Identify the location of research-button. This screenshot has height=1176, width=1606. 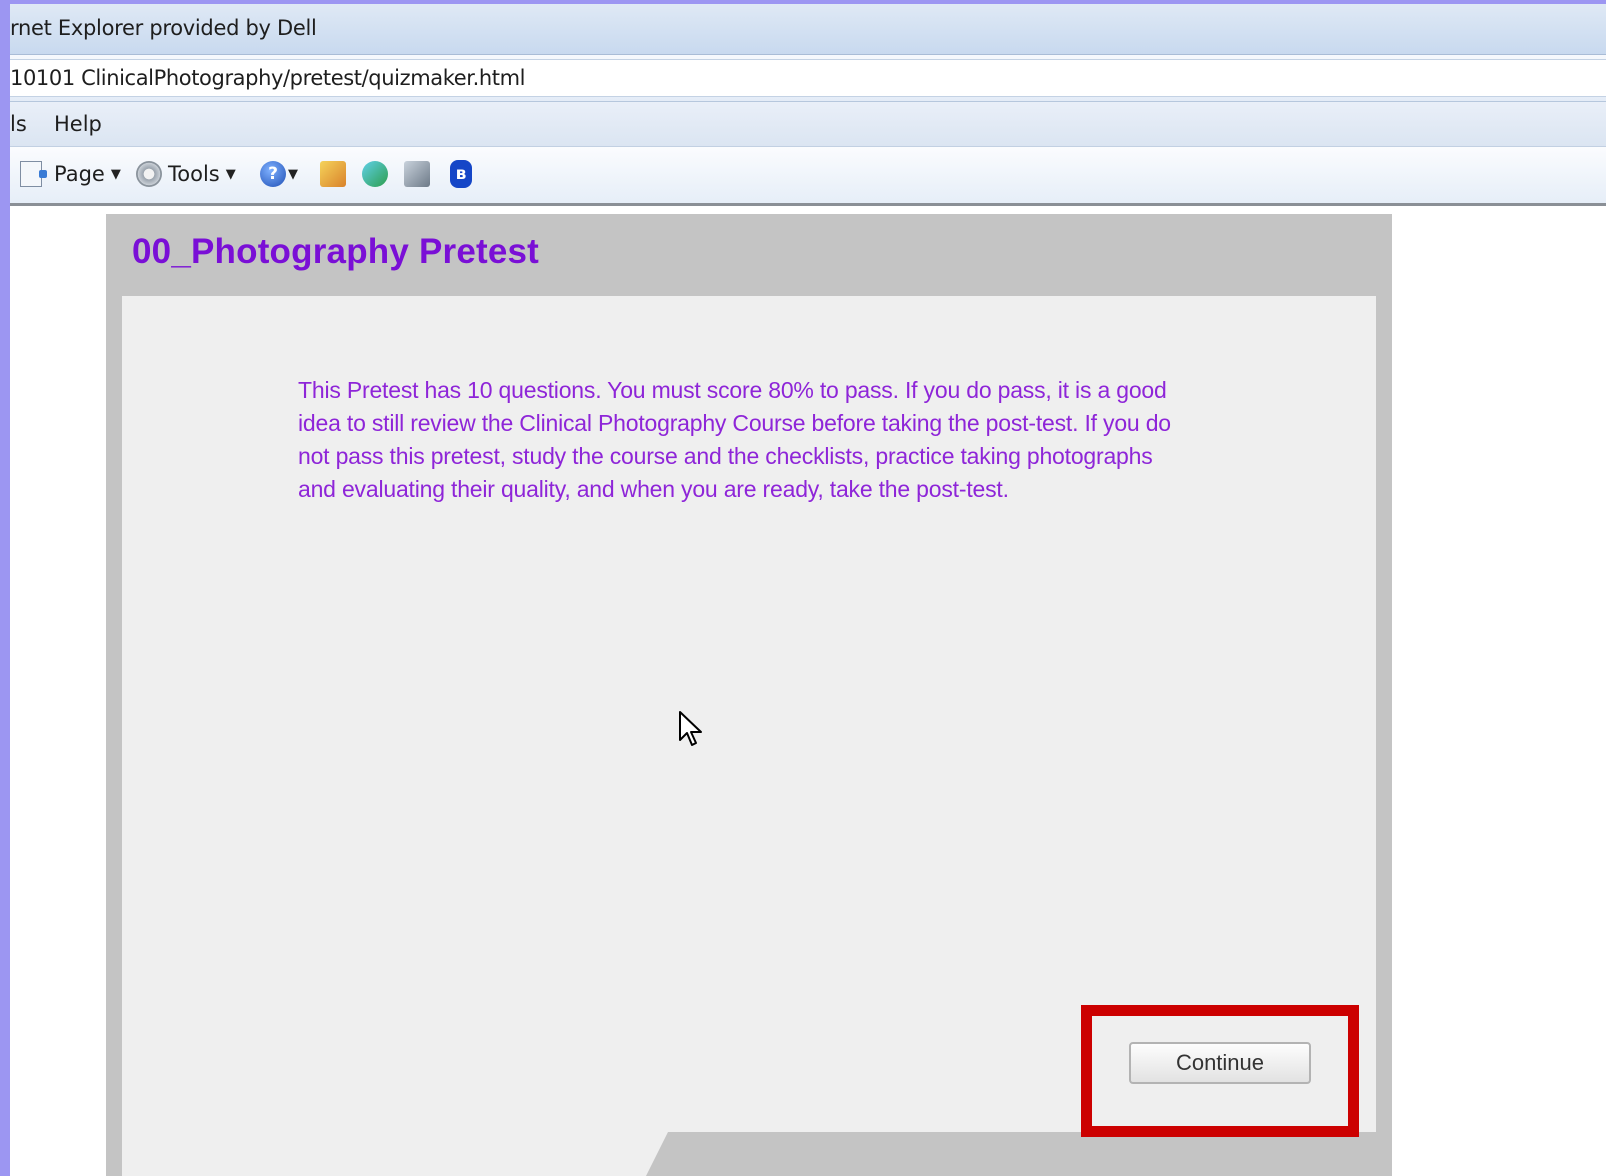
(333, 174).